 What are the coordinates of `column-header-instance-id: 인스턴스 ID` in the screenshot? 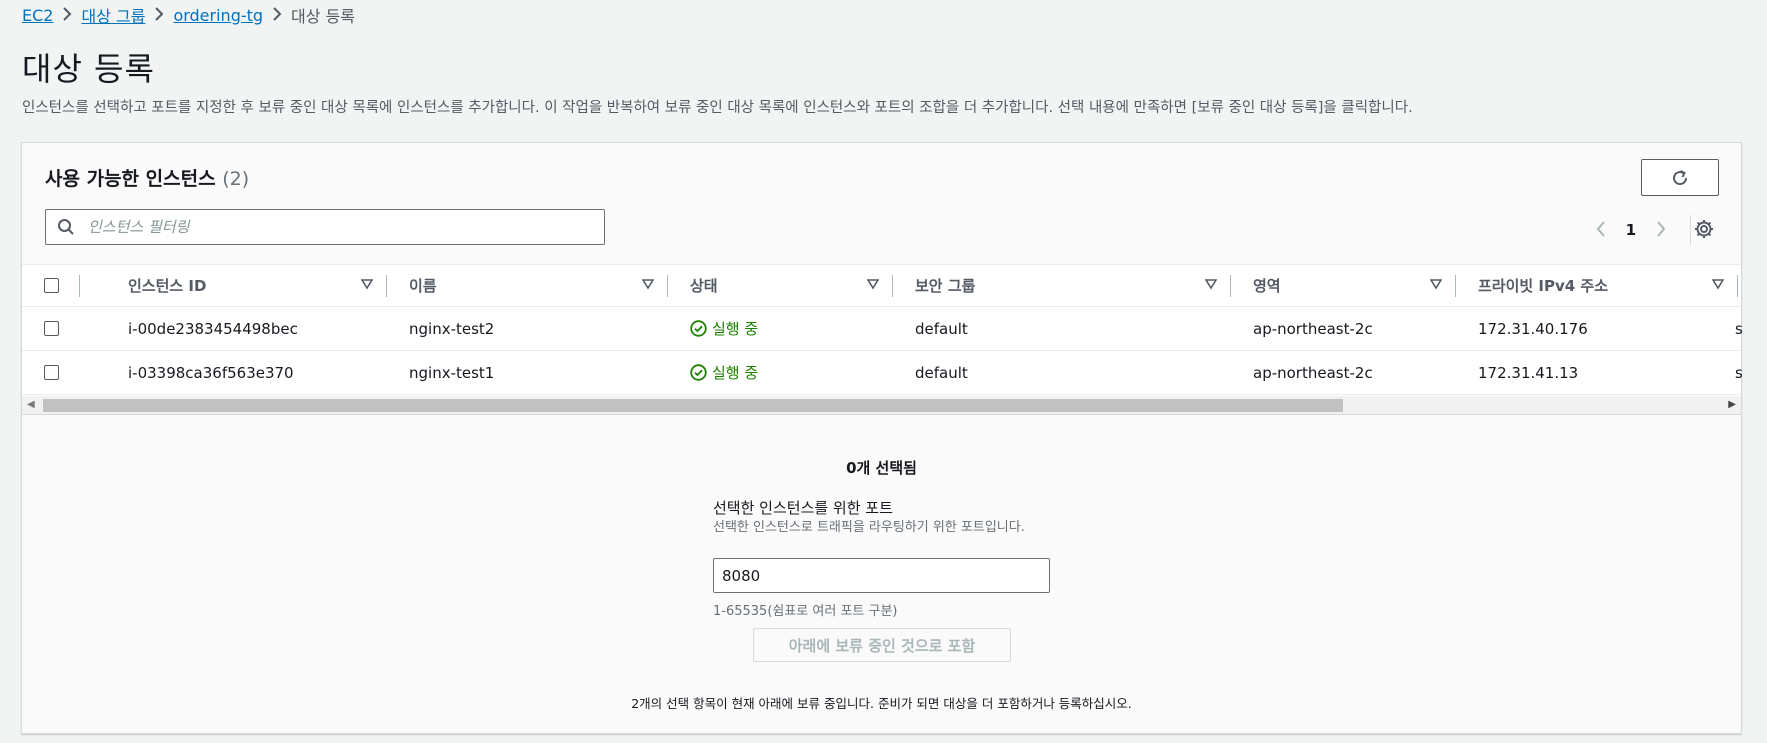 It's located at (246, 285).